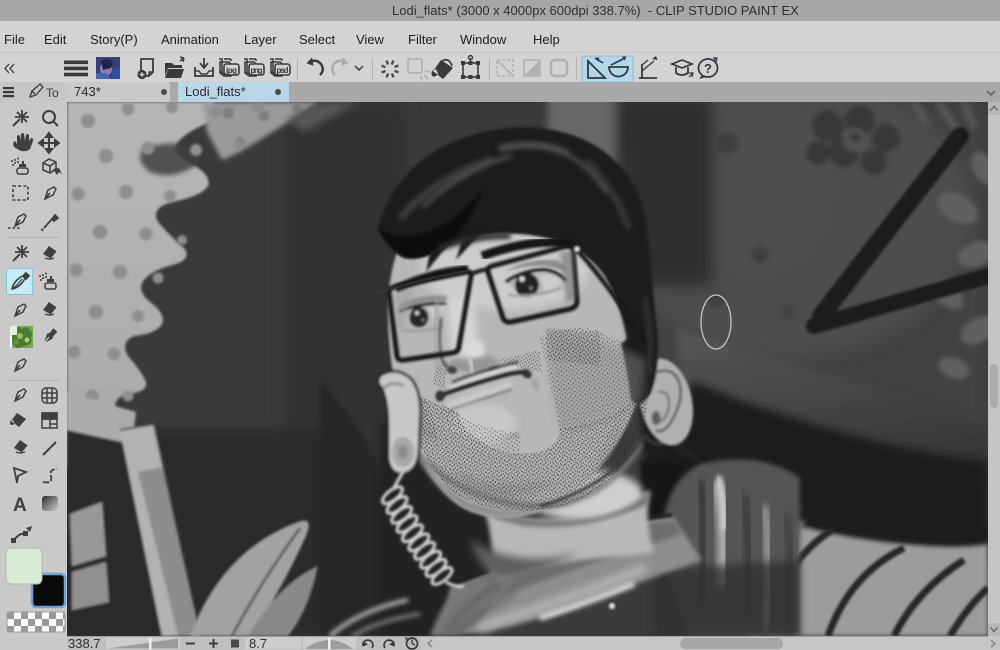  I want to click on svg-text: 338.7, so click(84, 643).